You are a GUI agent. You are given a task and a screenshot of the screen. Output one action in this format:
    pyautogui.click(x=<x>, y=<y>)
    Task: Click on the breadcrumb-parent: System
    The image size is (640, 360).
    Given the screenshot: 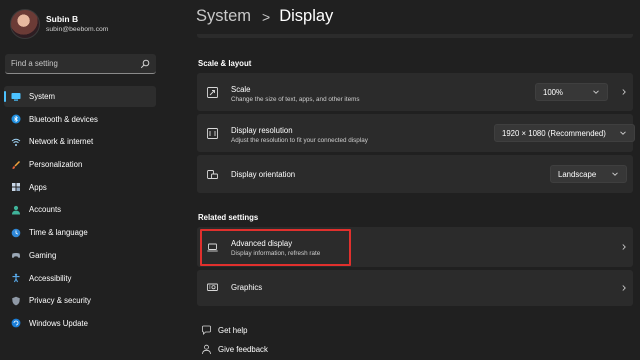 What is the action you would take?
    pyautogui.click(x=223, y=16)
    